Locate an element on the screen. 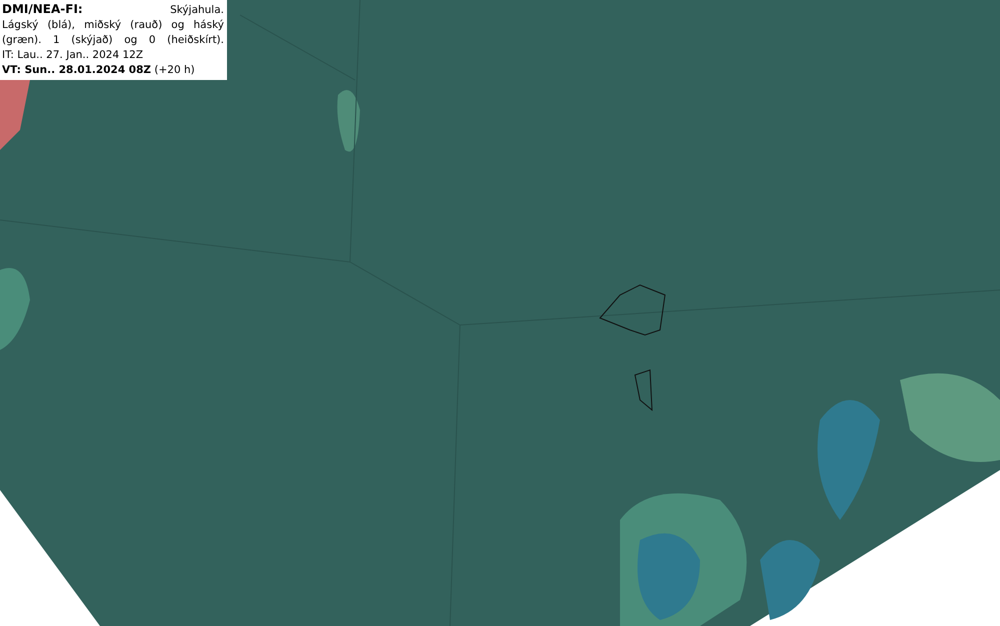 The image size is (1000, 626). valid-time: VT: Sun.. 28.01.2024 08Z (+20 h) is located at coordinates (98, 70).